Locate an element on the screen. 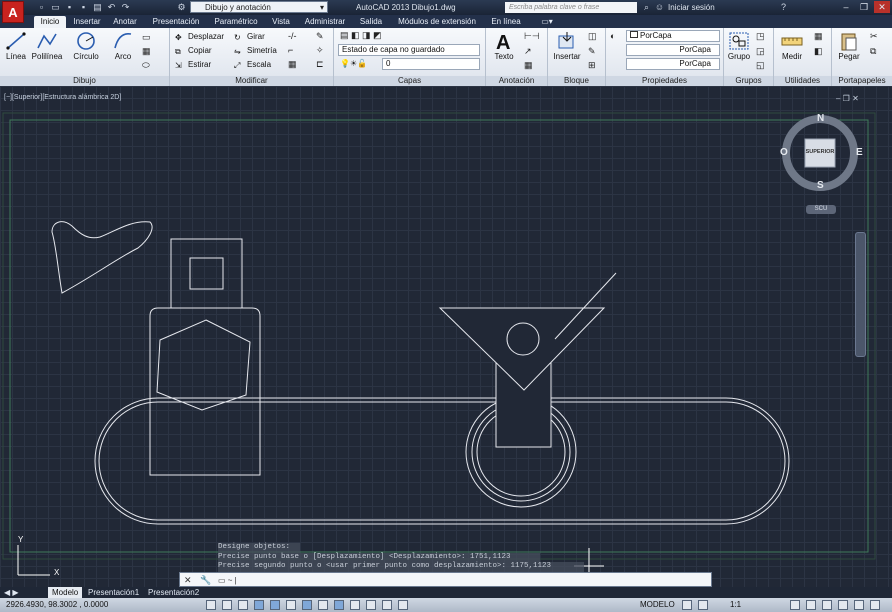 The width and height of the screenshot is (892, 612). group-select-icon: ◱ is located at coordinates (760, 65).